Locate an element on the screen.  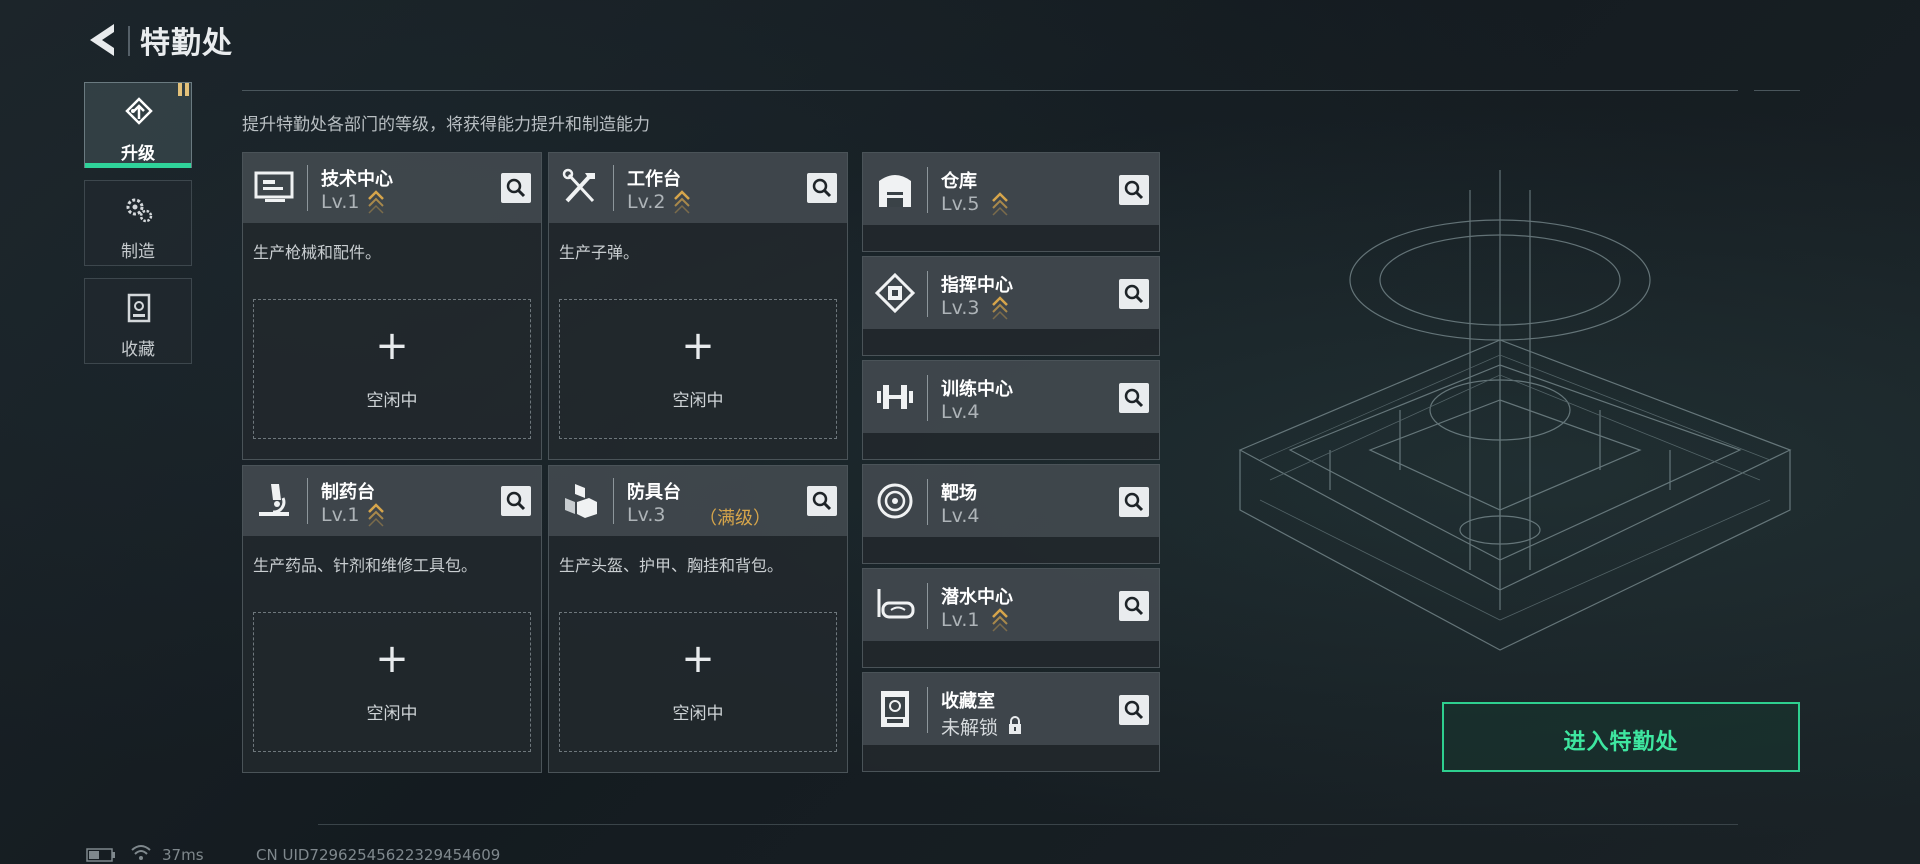
facility-header: 潜水中心 Lv.1 is located at coordinates (1011, 605).